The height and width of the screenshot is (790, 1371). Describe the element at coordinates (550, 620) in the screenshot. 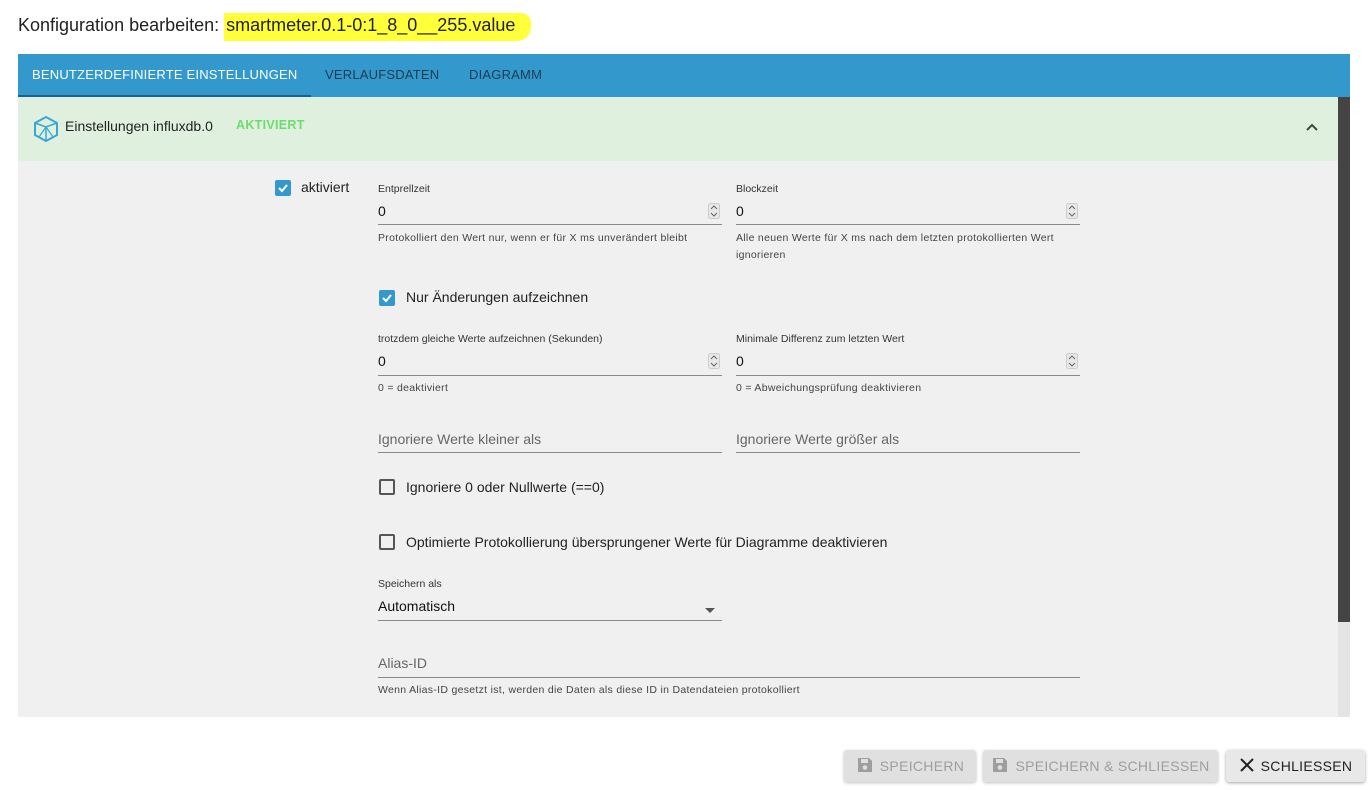

I see `store-as-underline` at that location.